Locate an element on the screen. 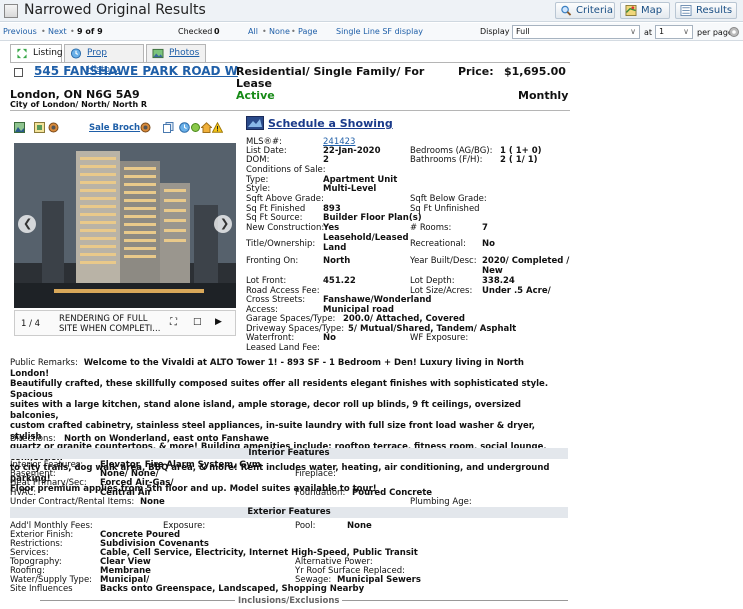  heat-value: Forced Air-Gas/ is located at coordinates (137, 483).